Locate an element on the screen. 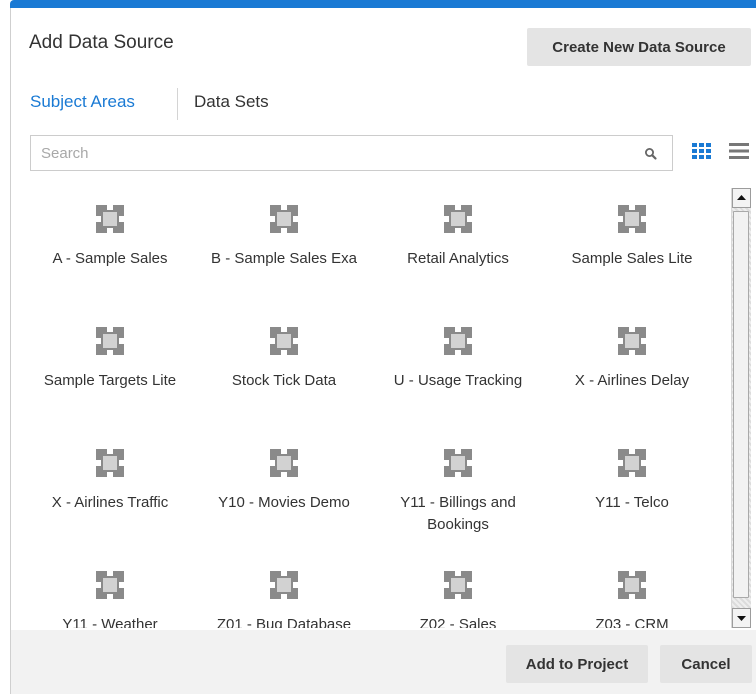 Image resolution: width=756 pixels, height=694 pixels. subject-area-label: B - Sample Sales Exa is located at coordinates (284, 258).